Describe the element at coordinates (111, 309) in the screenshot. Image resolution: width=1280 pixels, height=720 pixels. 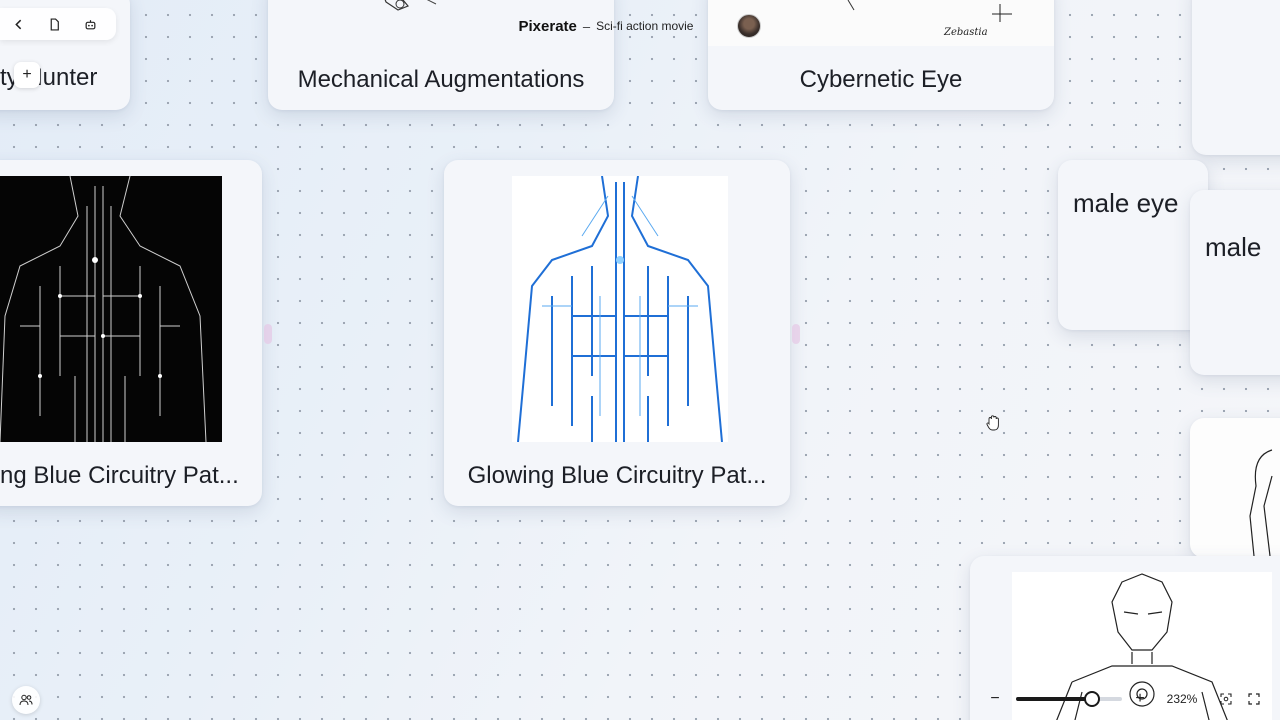
I see `dark-circuitry-image` at that location.